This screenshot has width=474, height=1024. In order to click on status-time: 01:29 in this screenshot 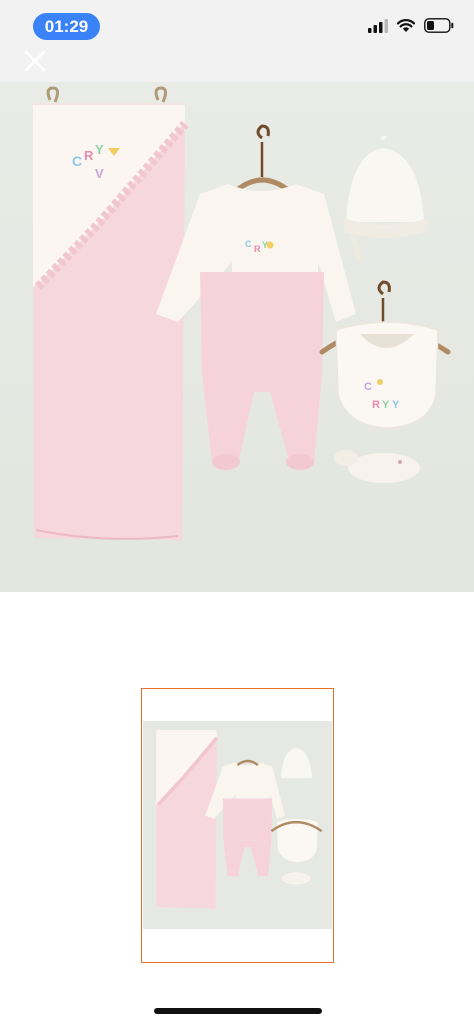, I will do `click(66, 26)`.